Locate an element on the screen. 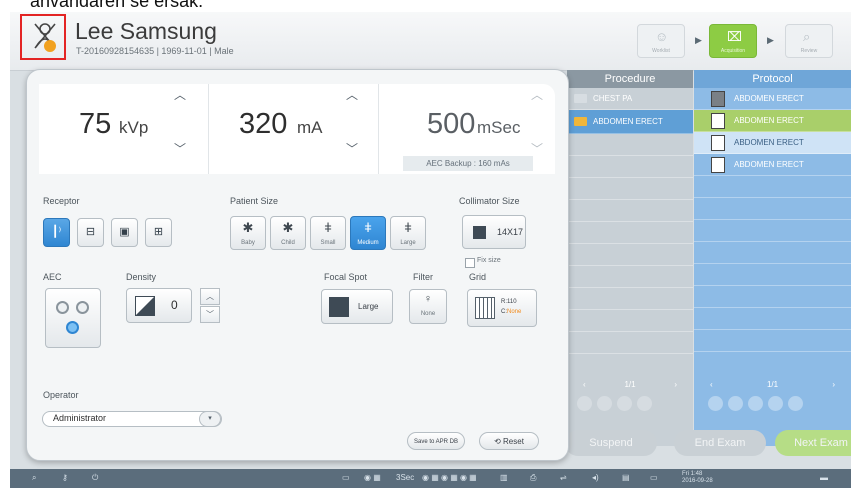  procedure-item: CHEST PA is located at coordinates (630, 99).